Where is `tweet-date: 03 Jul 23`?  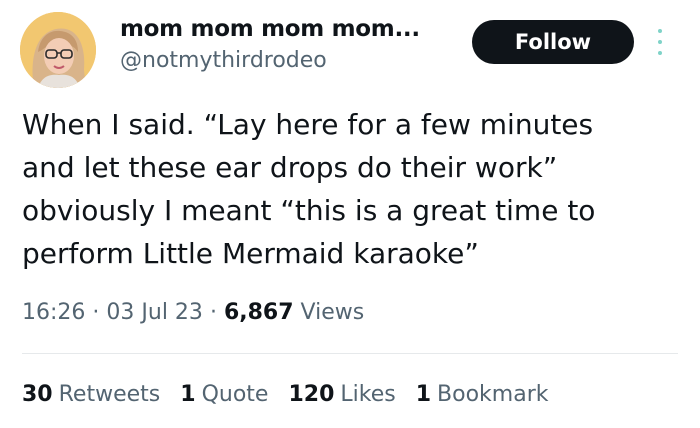
tweet-date: 03 Jul 23 is located at coordinates (154, 312).